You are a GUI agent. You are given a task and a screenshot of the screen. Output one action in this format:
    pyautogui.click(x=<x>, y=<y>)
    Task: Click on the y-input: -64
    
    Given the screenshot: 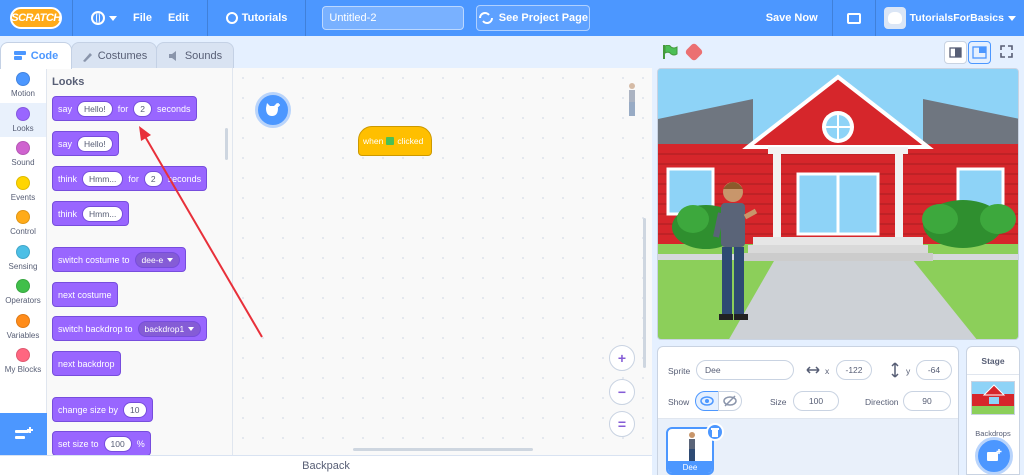 What is the action you would take?
    pyautogui.click(x=934, y=370)
    